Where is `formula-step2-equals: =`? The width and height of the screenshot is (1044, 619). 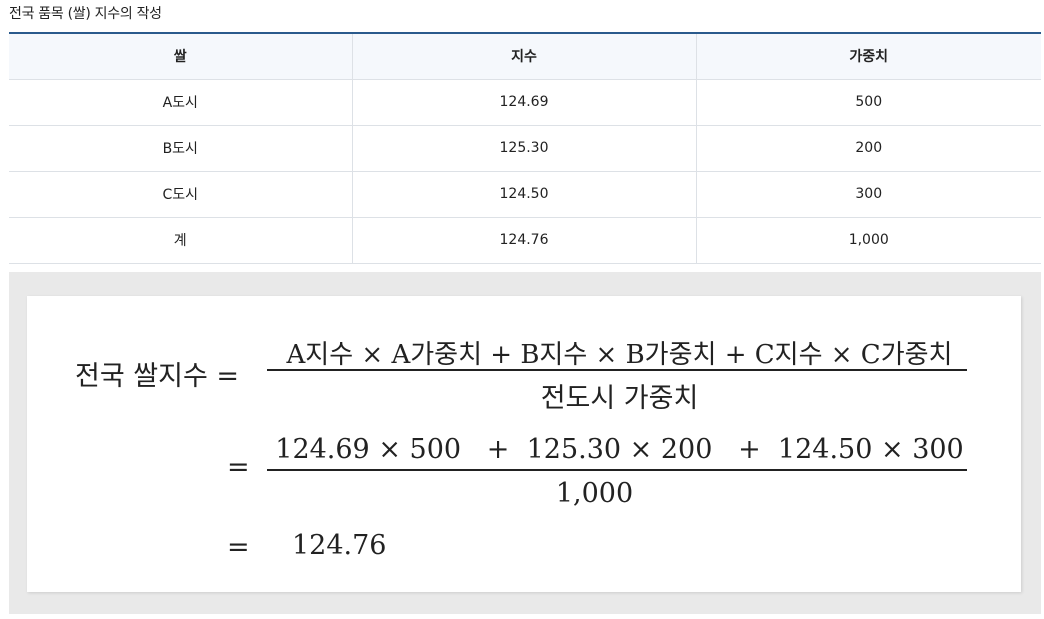
formula-step2-equals: = is located at coordinates (238, 467).